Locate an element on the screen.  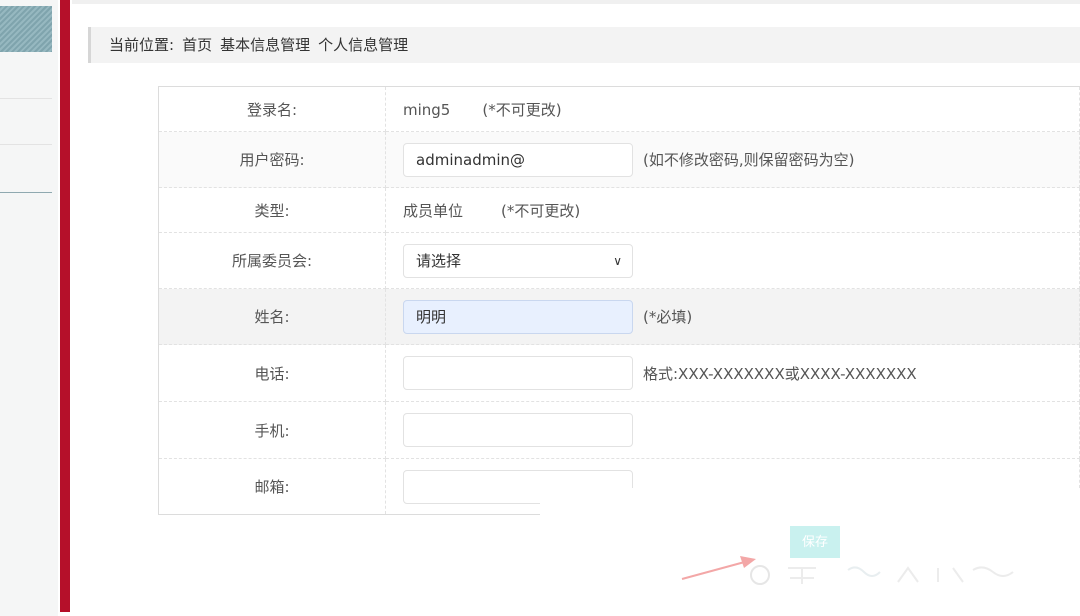
type-note: (*不可更改) is located at coordinates (541, 210).